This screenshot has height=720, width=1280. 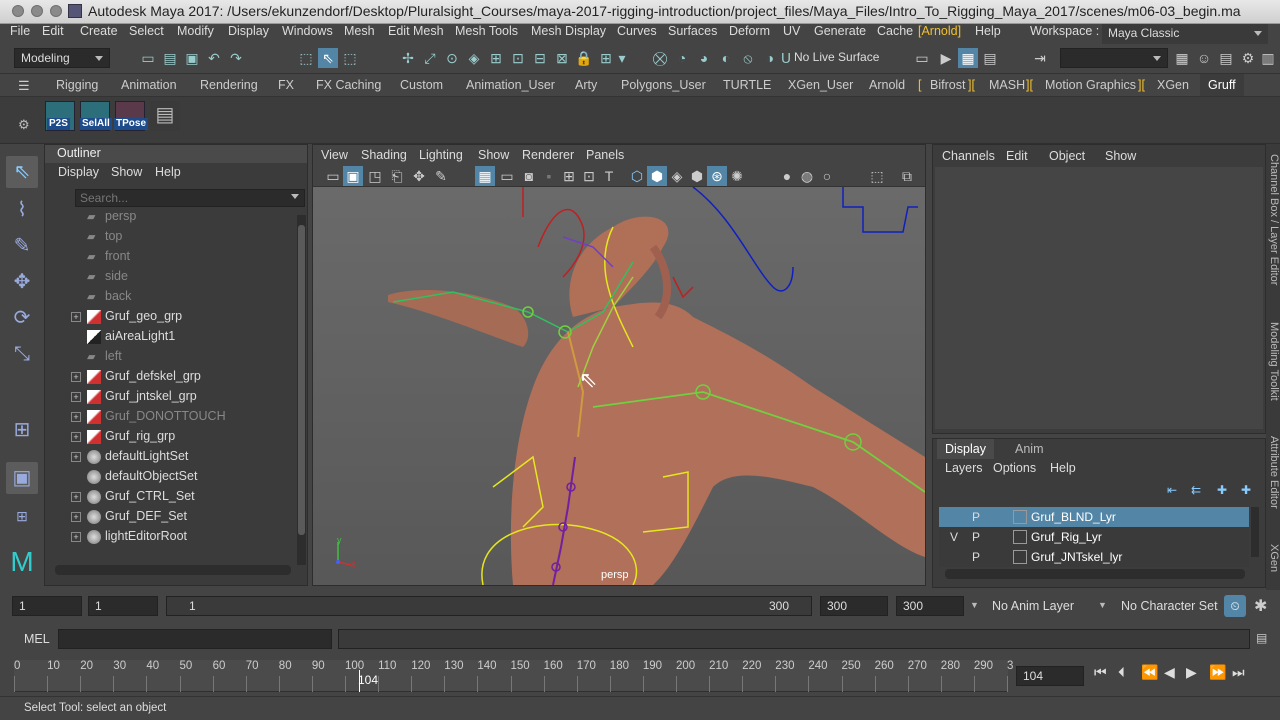 I want to click on two-d-pan-zoom-icon: ✥, so click(x=419, y=176).